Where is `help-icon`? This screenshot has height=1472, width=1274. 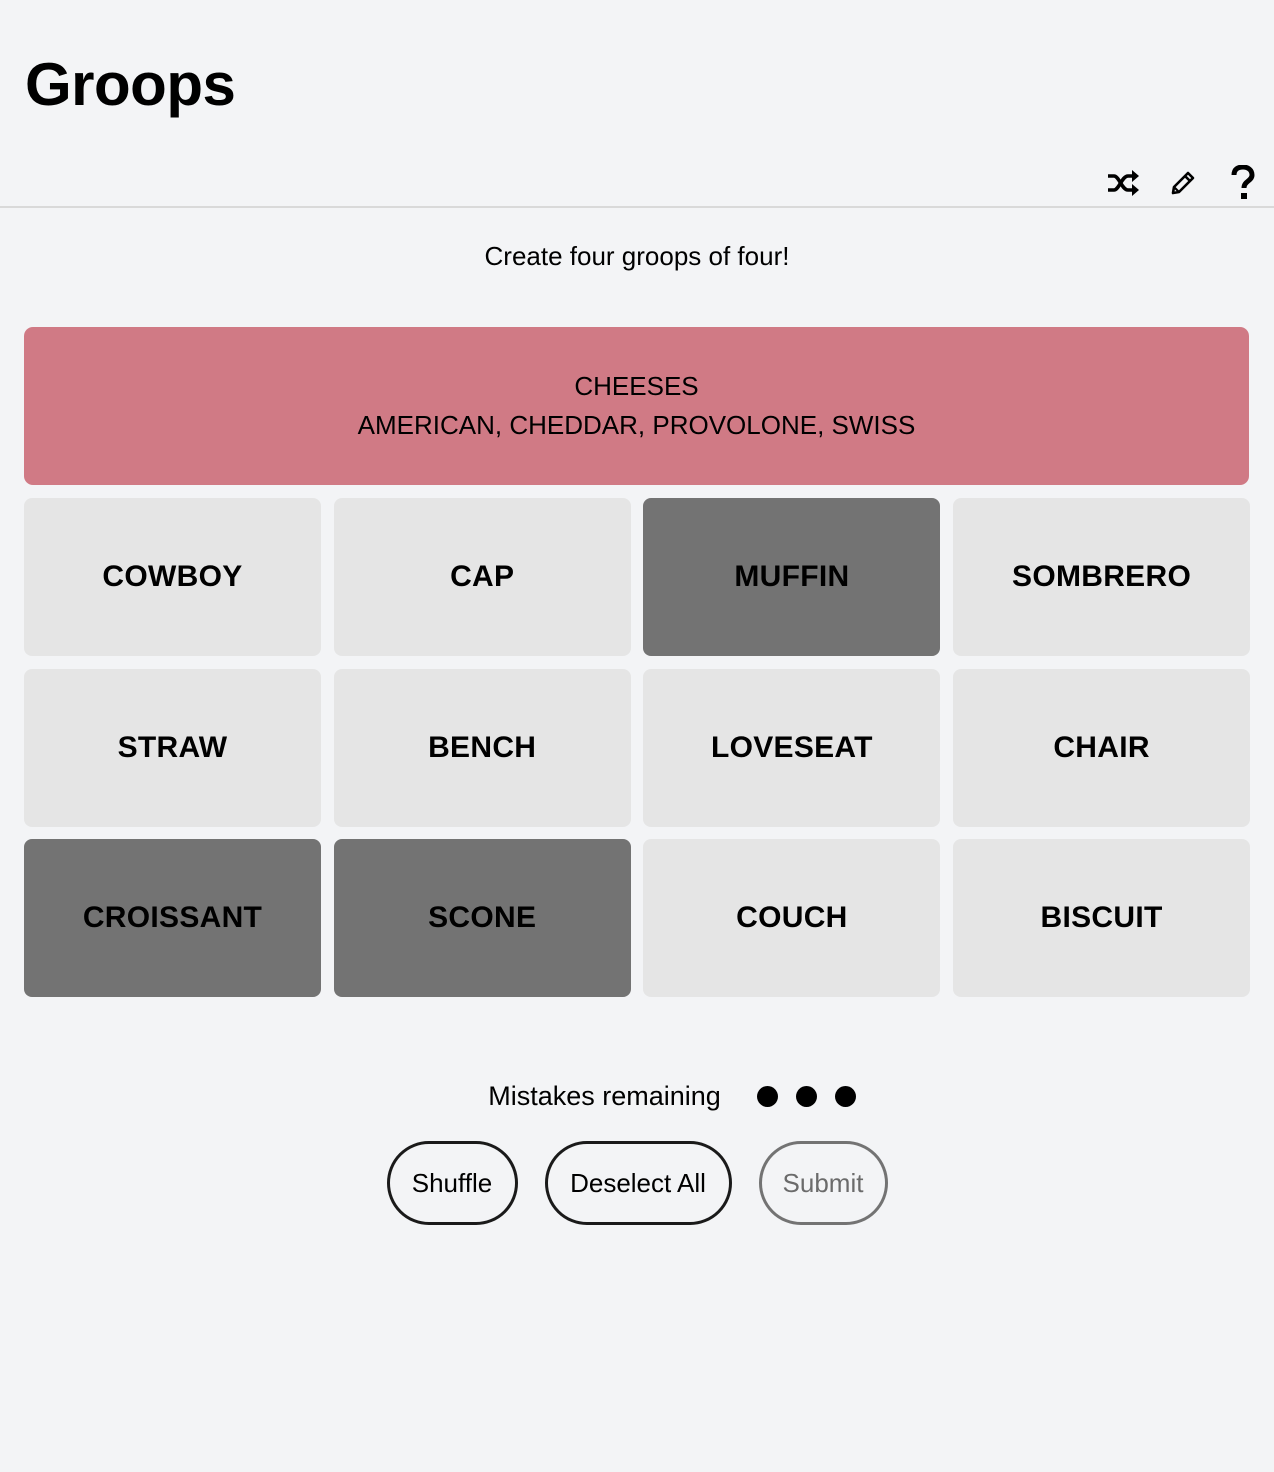
help-icon is located at coordinates (1243, 182).